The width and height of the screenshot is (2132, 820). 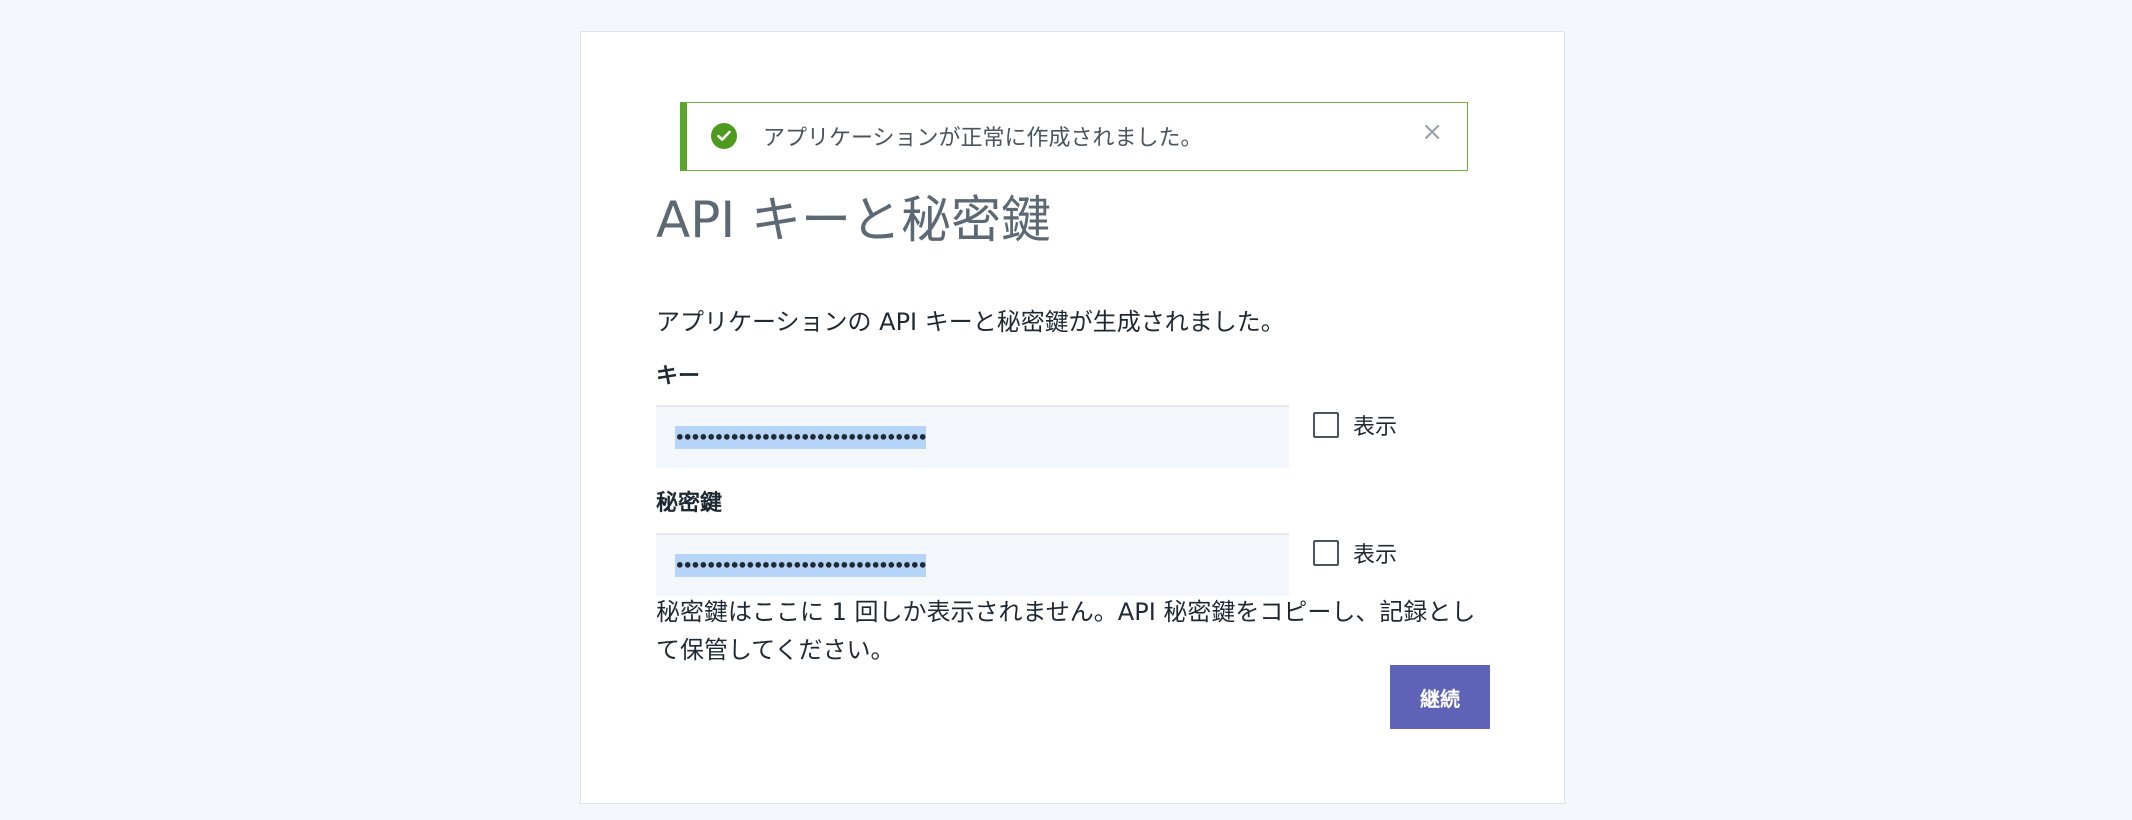 What do you see at coordinates (689, 503) in the screenshot?
I see `secret-label: 秘密鍵` at bounding box center [689, 503].